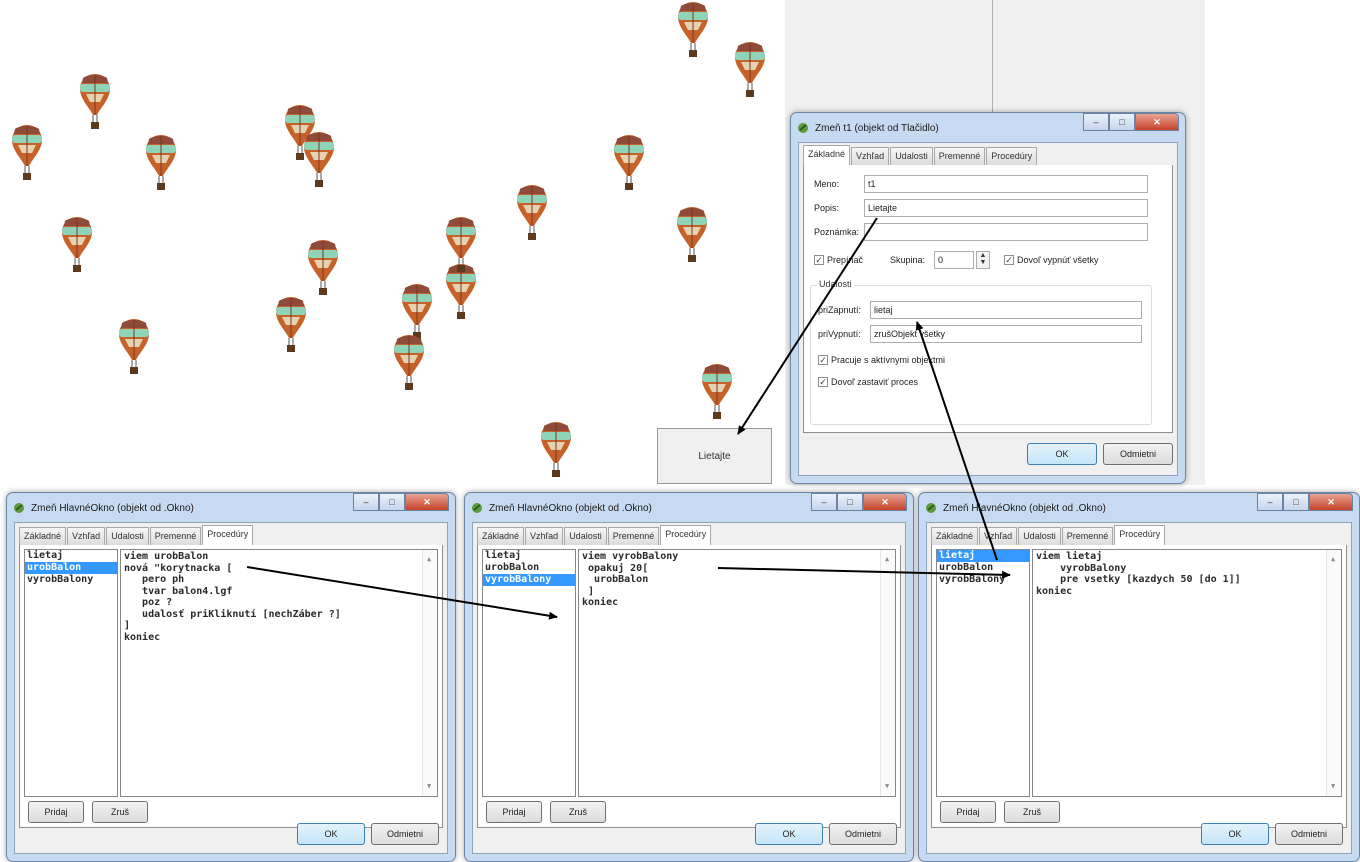 This screenshot has width=1360, height=862. Describe the element at coordinates (983, 260) in the screenshot. I see `skupina-spinner: ▲ ▼` at that location.